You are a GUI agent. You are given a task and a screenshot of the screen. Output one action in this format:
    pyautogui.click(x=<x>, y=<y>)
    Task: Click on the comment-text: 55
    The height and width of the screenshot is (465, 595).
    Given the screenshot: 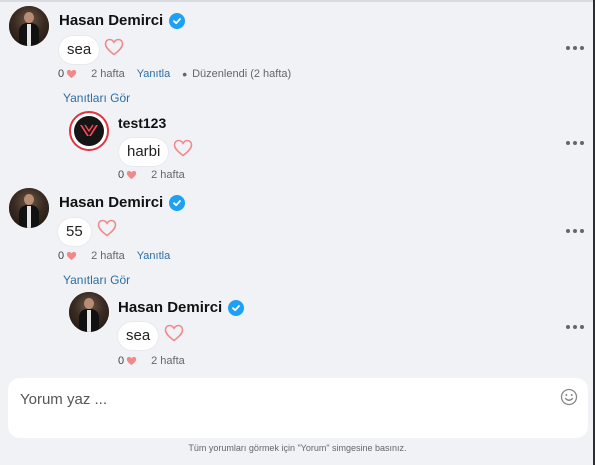 What is the action you would take?
    pyautogui.click(x=74, y=232)
    